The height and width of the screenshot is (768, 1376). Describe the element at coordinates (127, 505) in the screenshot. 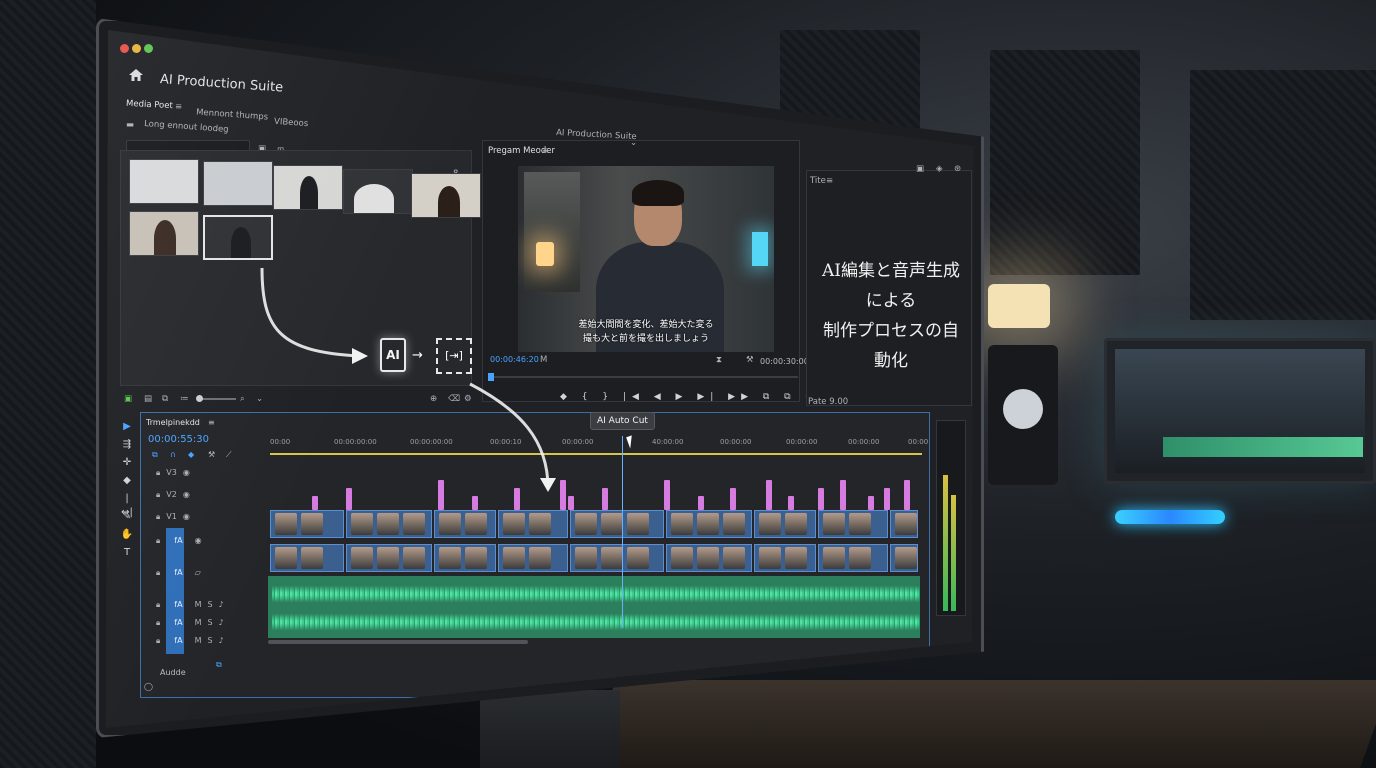

I see `slip-tool-icon: |↔|` at that location.